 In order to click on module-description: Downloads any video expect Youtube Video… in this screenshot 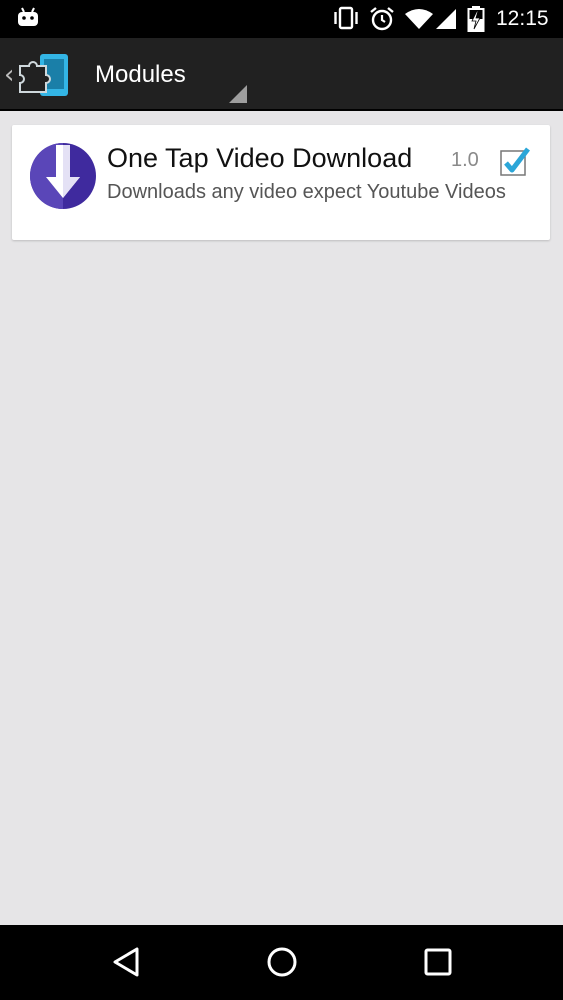, I will do `click(306, 192)`.